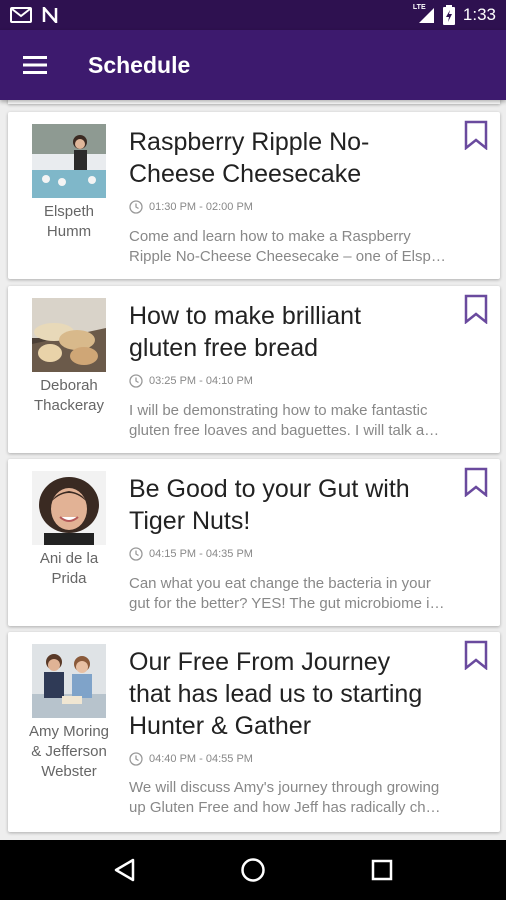 This screenshot has width=506, height=900. Describe the element at coordinates (201, 381) in the screenshot. I see `session-time: 03:25 PM - 04:10 PM` at that location.